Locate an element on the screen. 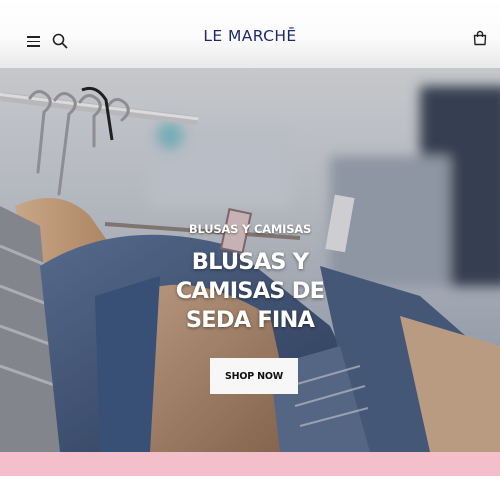 The width and height of the screenshot is (500, 500). site-header: LE MARCHĒ is located at coordinates (250, 34).